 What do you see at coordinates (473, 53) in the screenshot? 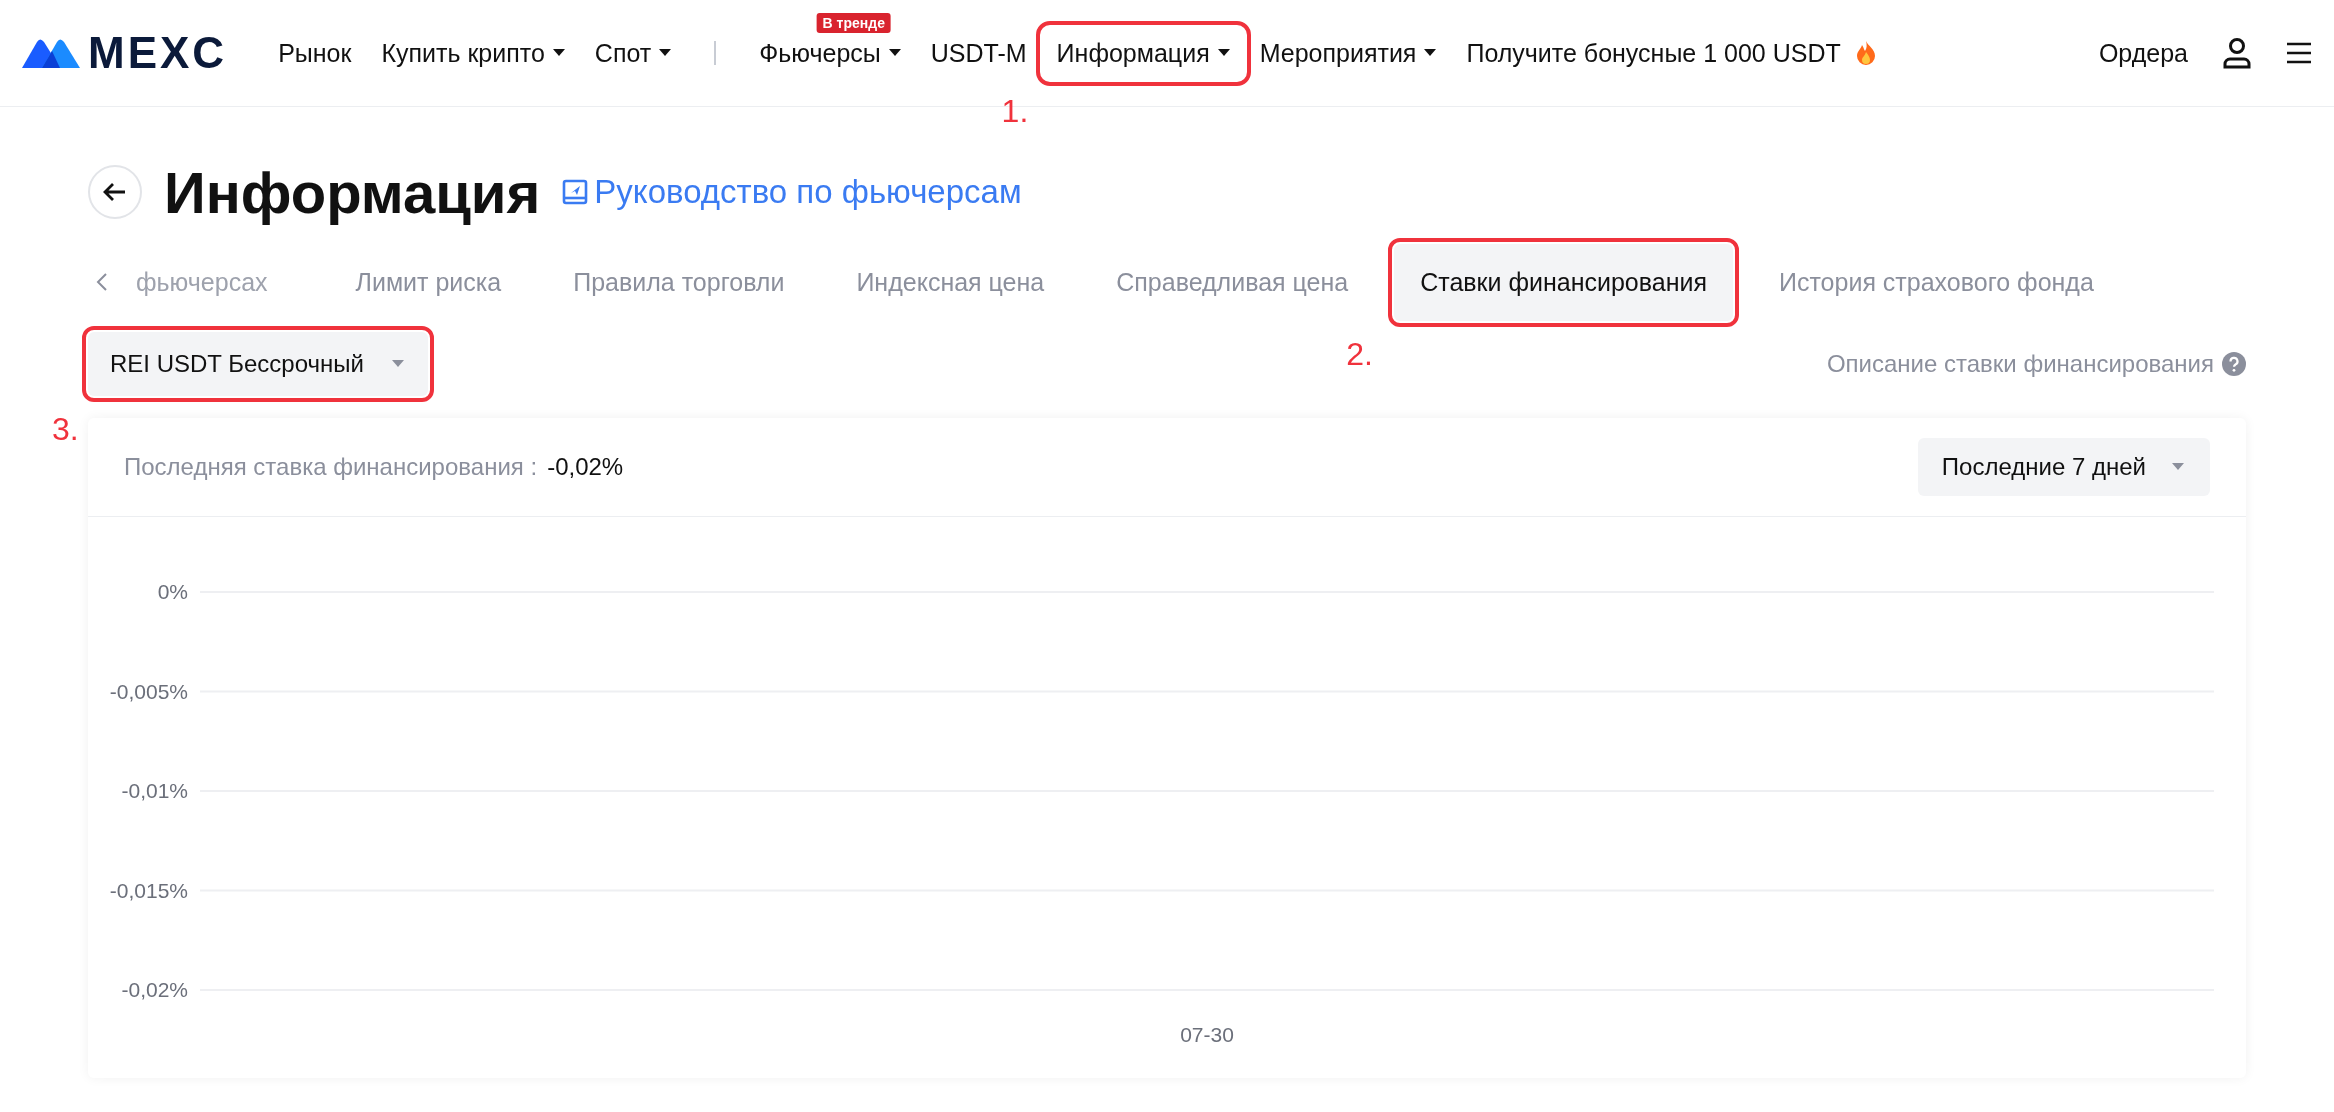
I see `nav-link: Купить крипто` at bounding box center [473, 53].